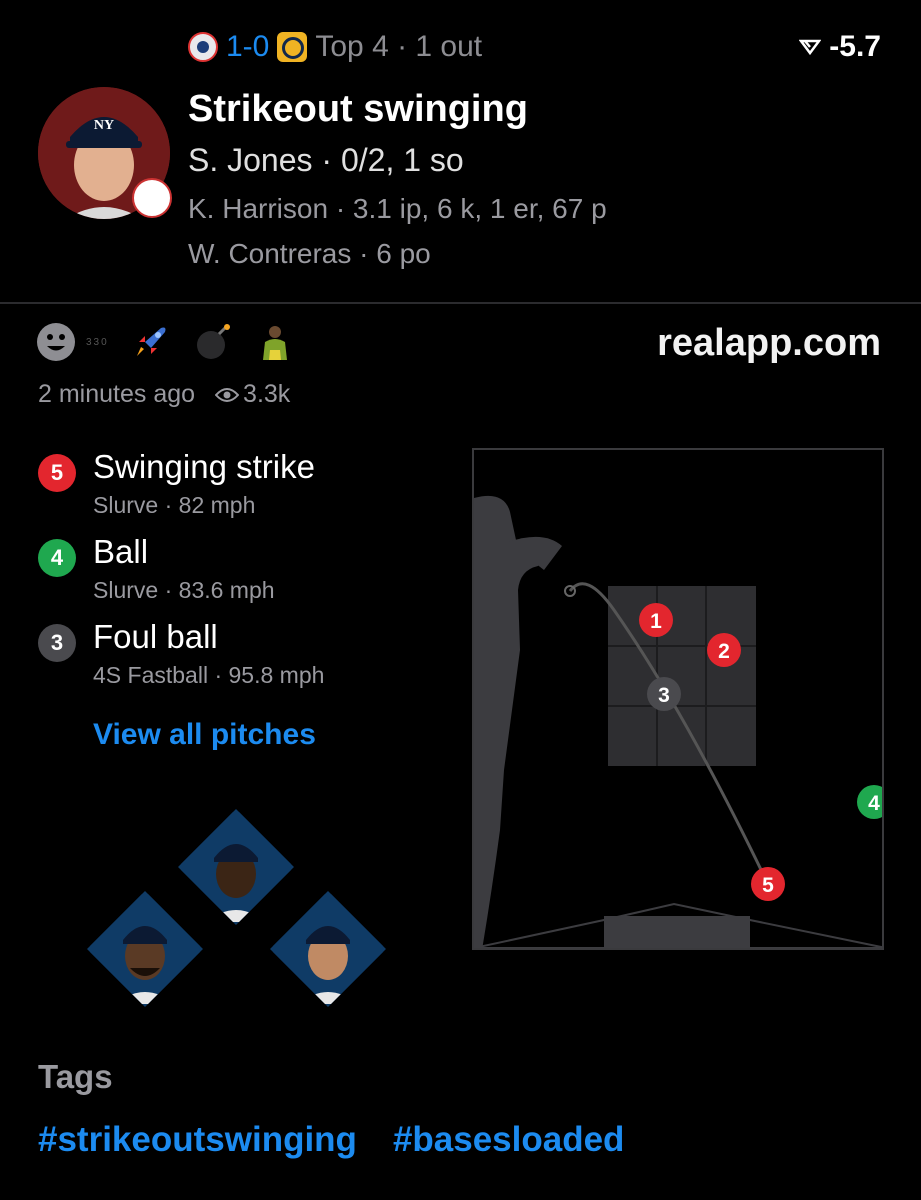  Describe the element at coordinates (248, 46) in the screenshot. I see `score: 1-0` at that location.